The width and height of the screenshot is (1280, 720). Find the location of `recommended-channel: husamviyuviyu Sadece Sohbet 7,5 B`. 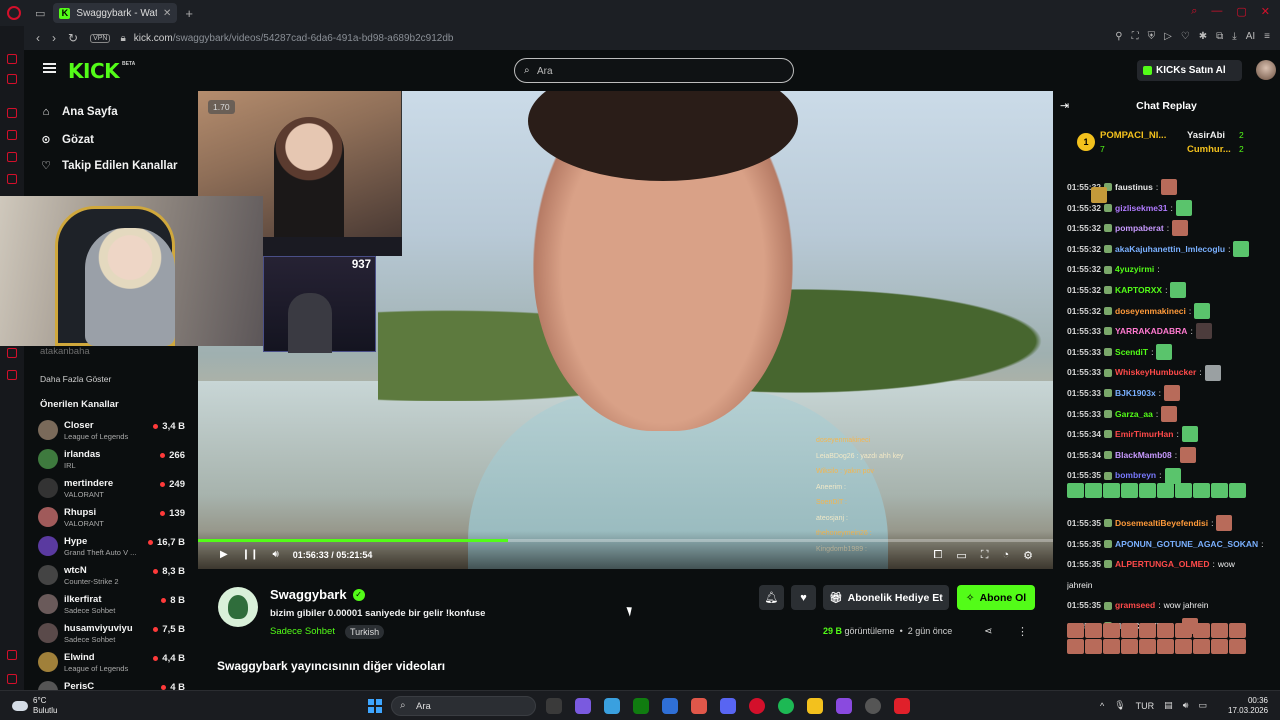

recommended-channel: husamviyuviyu Sadece Sohbet 7,5 B is located at coordinates (113, 633).